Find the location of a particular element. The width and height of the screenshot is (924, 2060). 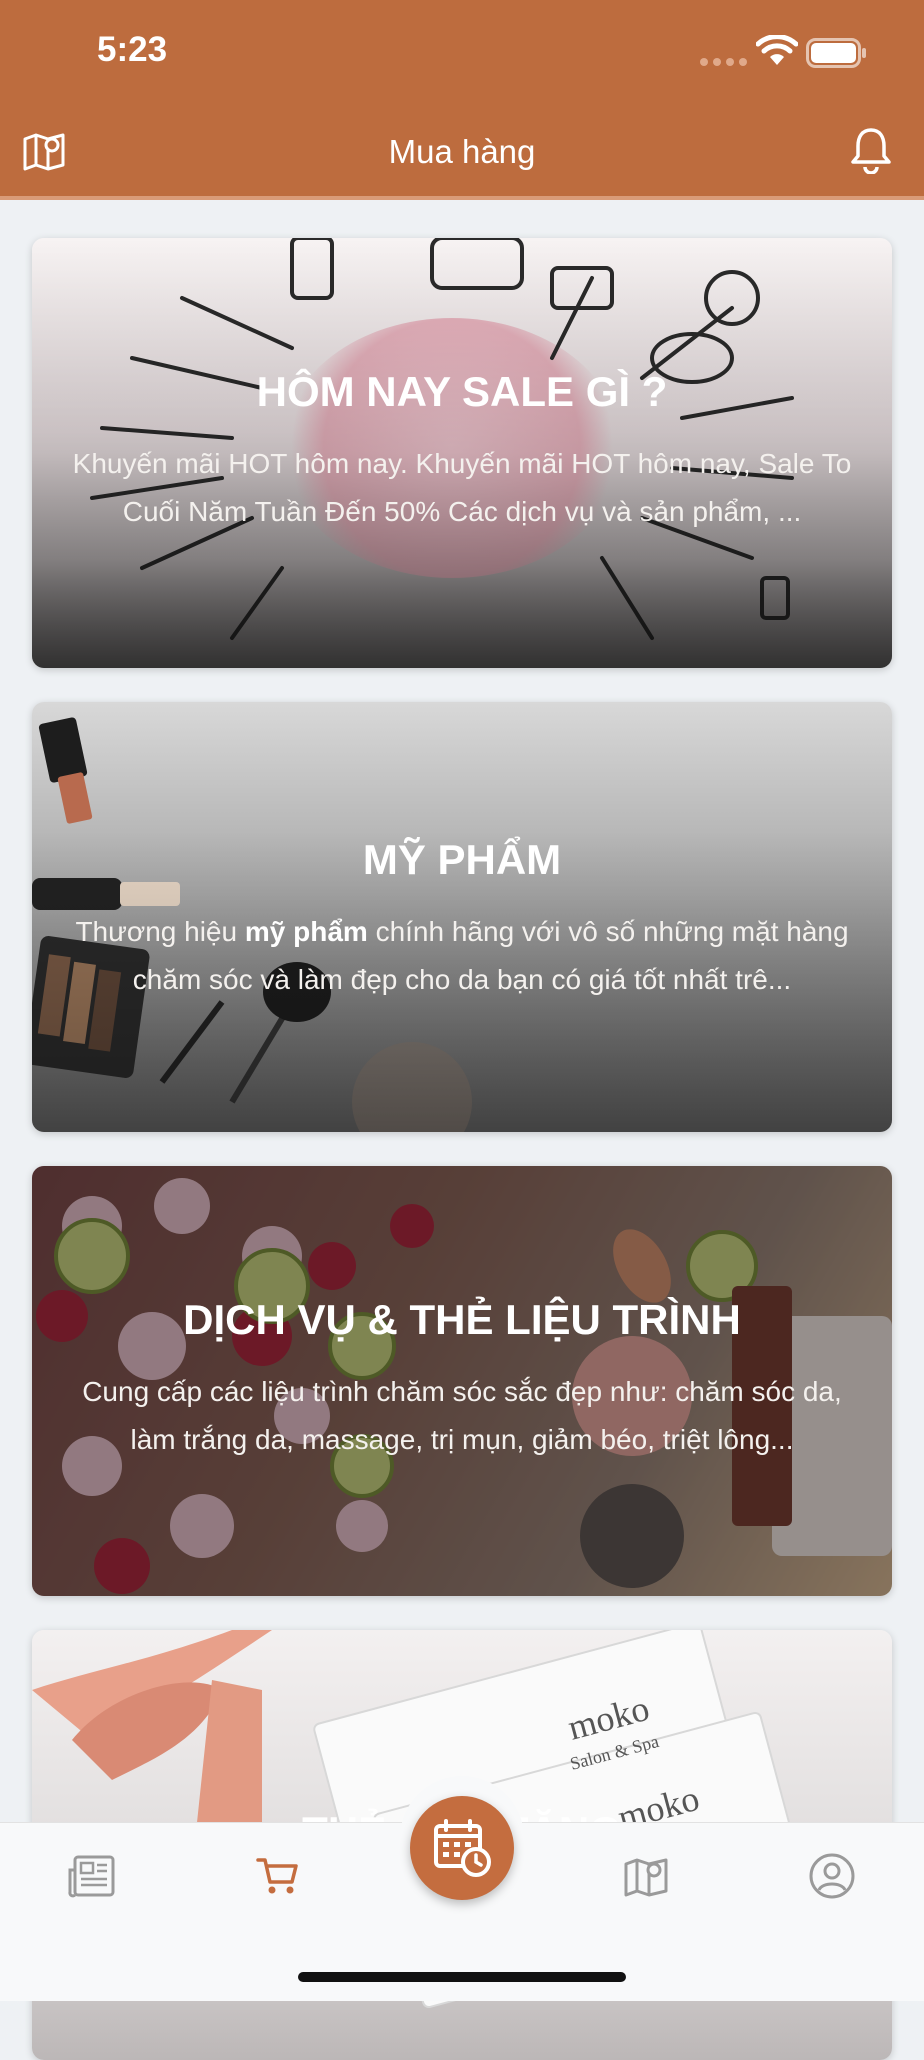

status-time: 5:23 is located at coordinates (132, 49).